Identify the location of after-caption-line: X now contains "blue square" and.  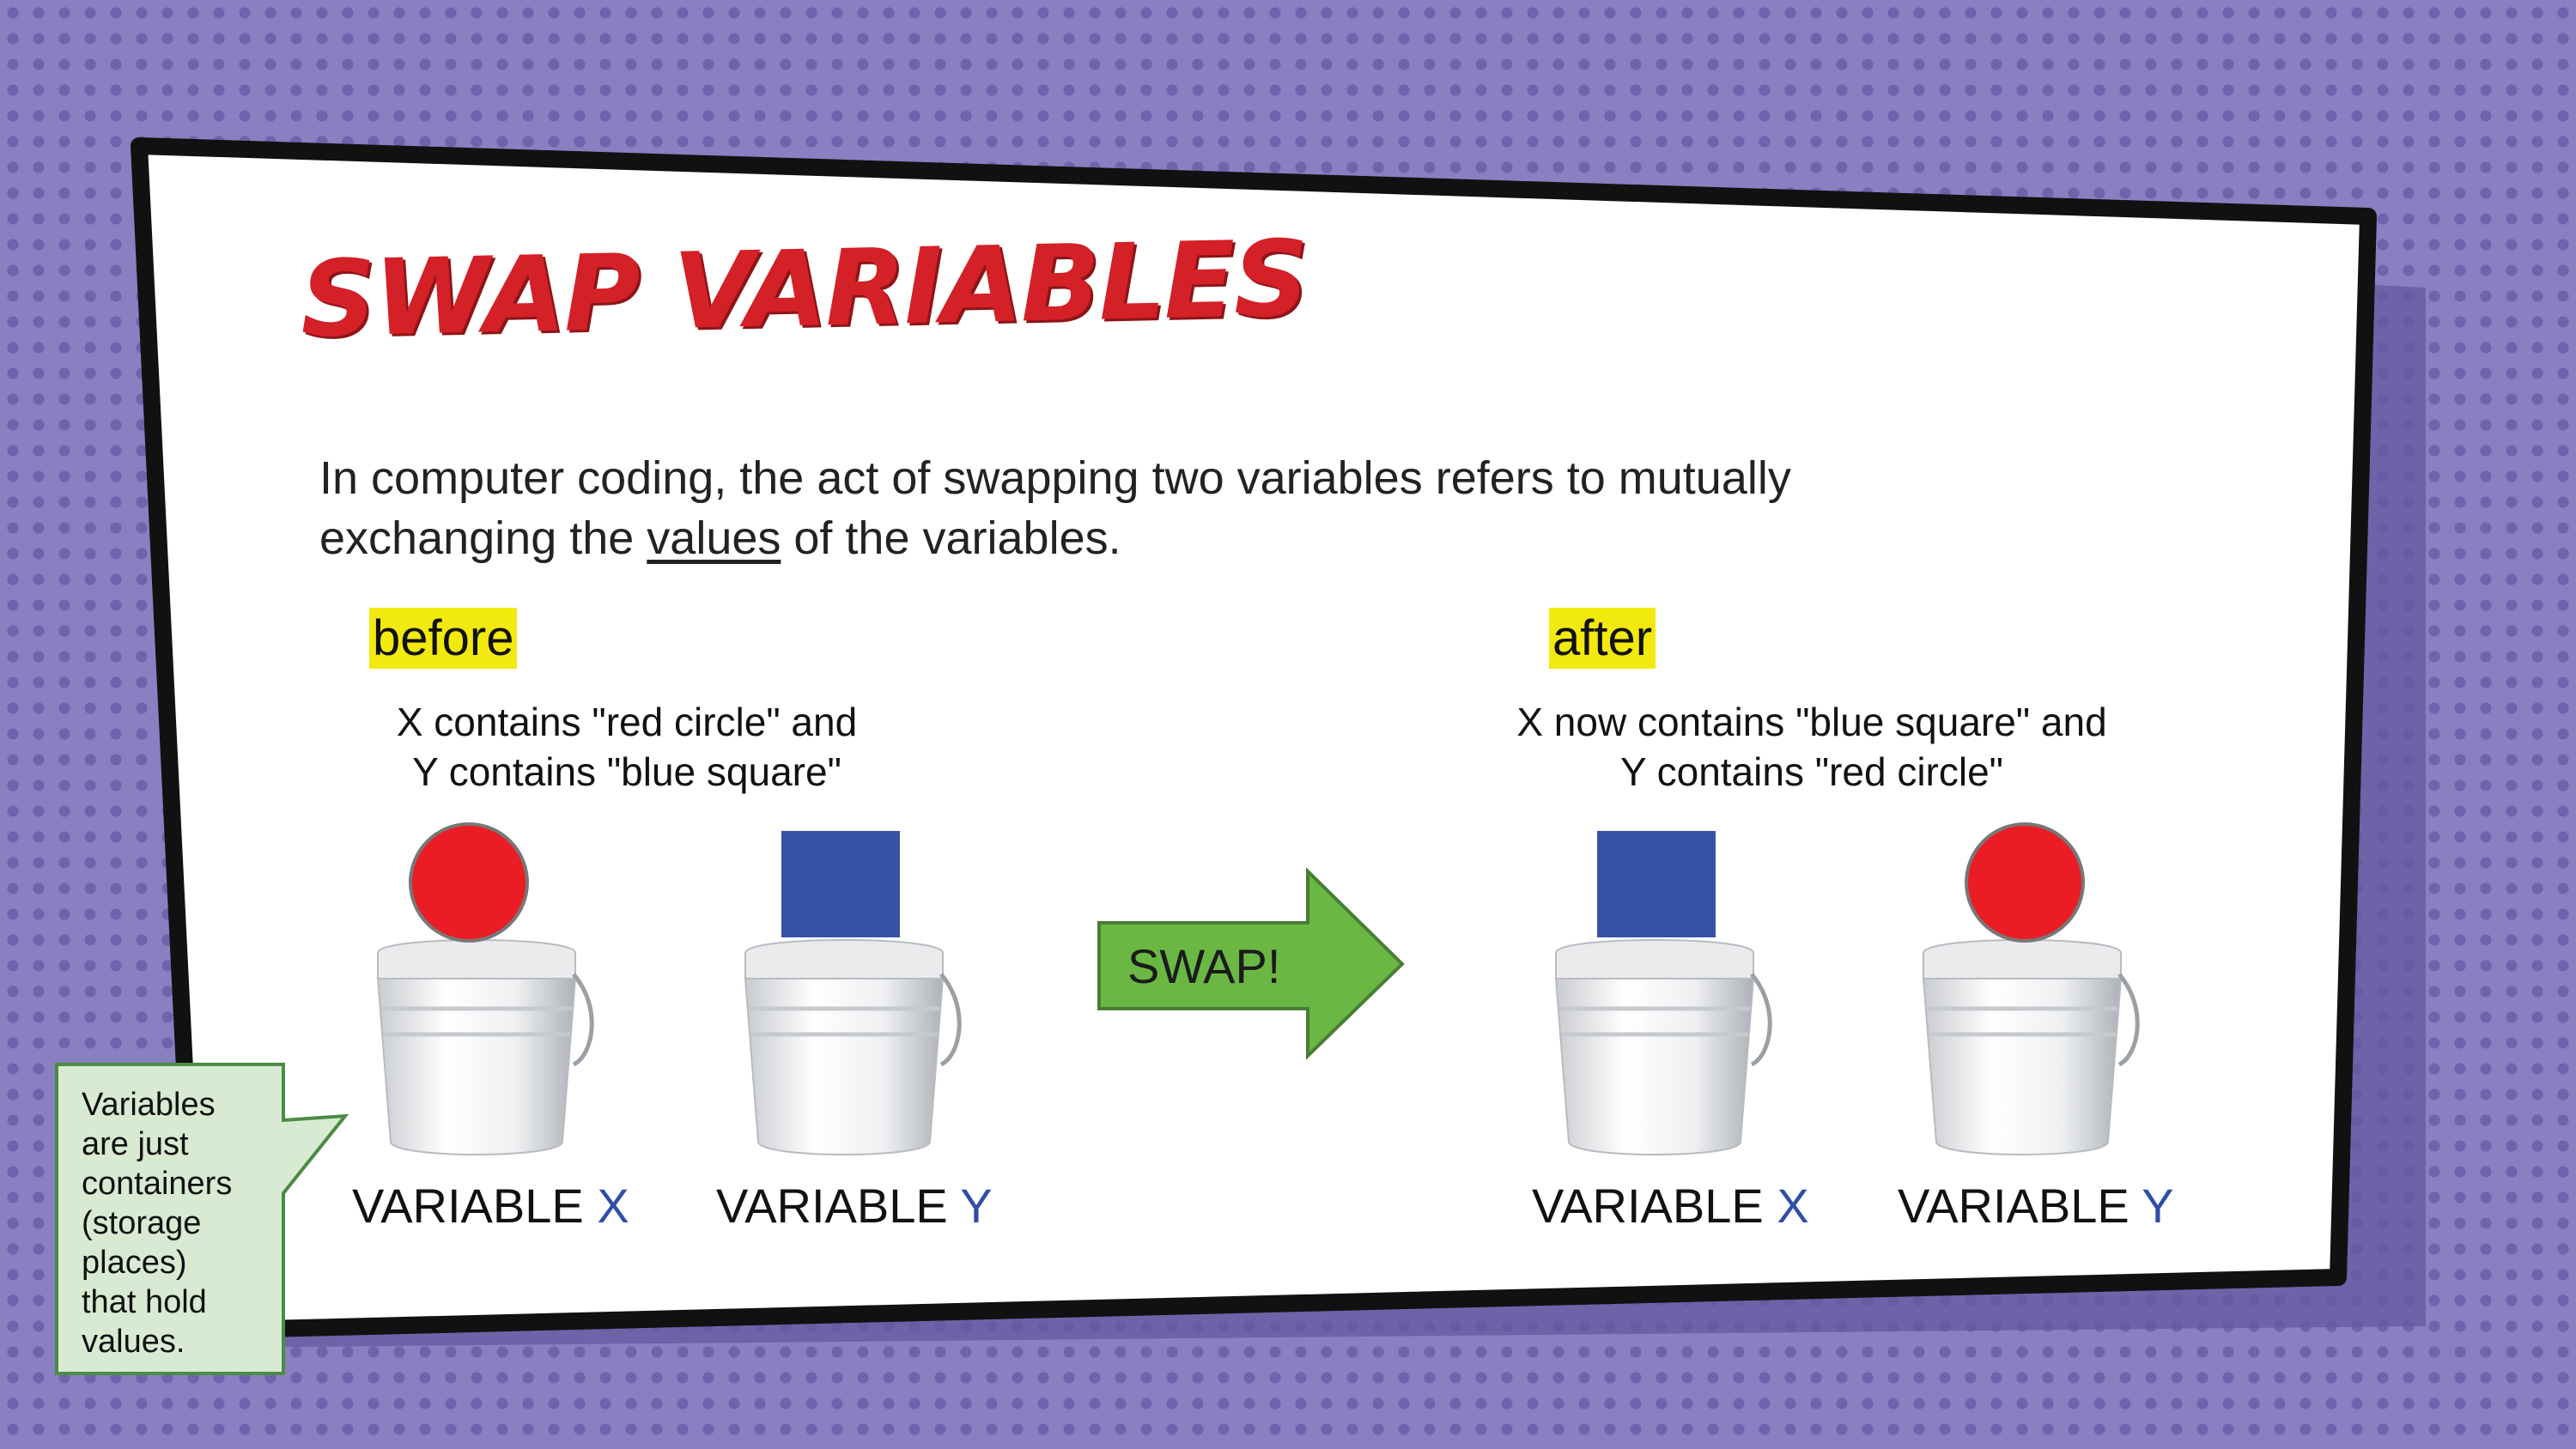
(1812, 722).